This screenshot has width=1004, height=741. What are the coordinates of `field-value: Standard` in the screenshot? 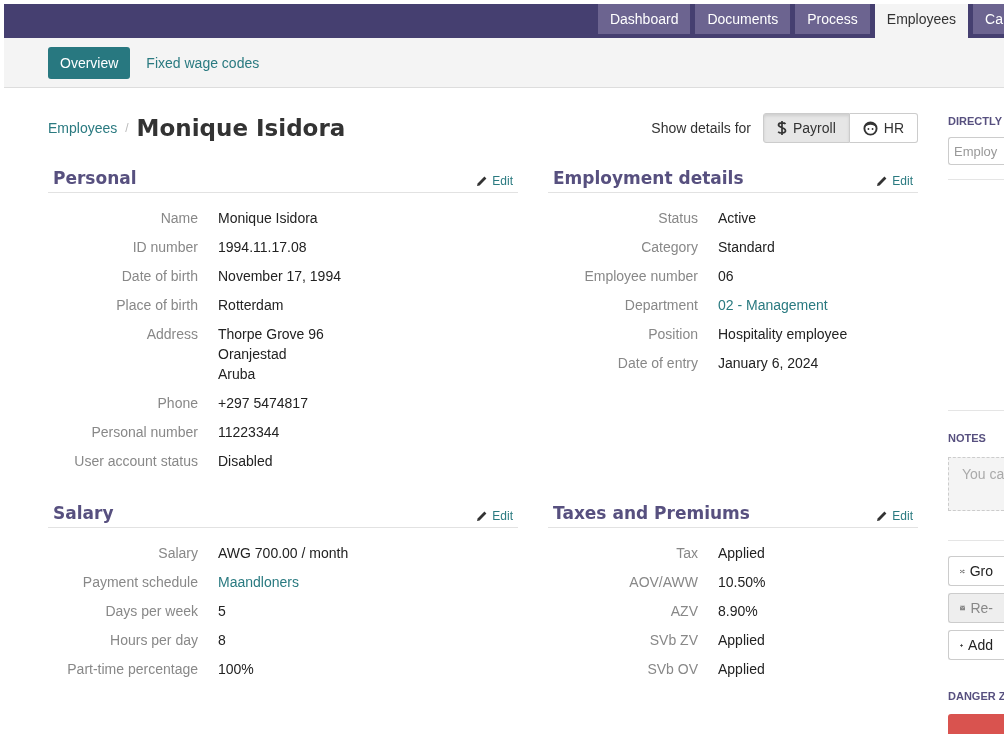 It's located at (747, 247).